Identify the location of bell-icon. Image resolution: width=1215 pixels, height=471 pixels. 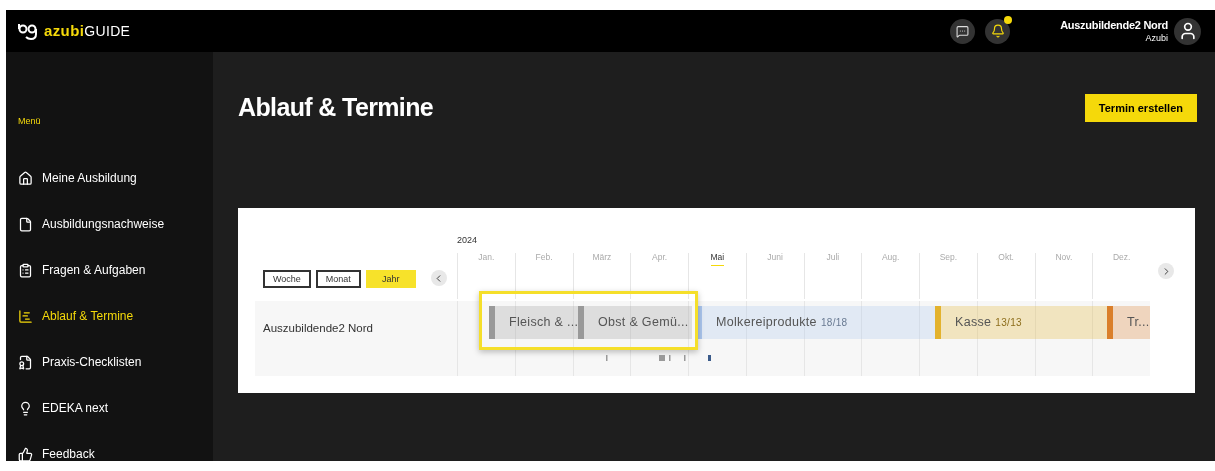
(997, 31).